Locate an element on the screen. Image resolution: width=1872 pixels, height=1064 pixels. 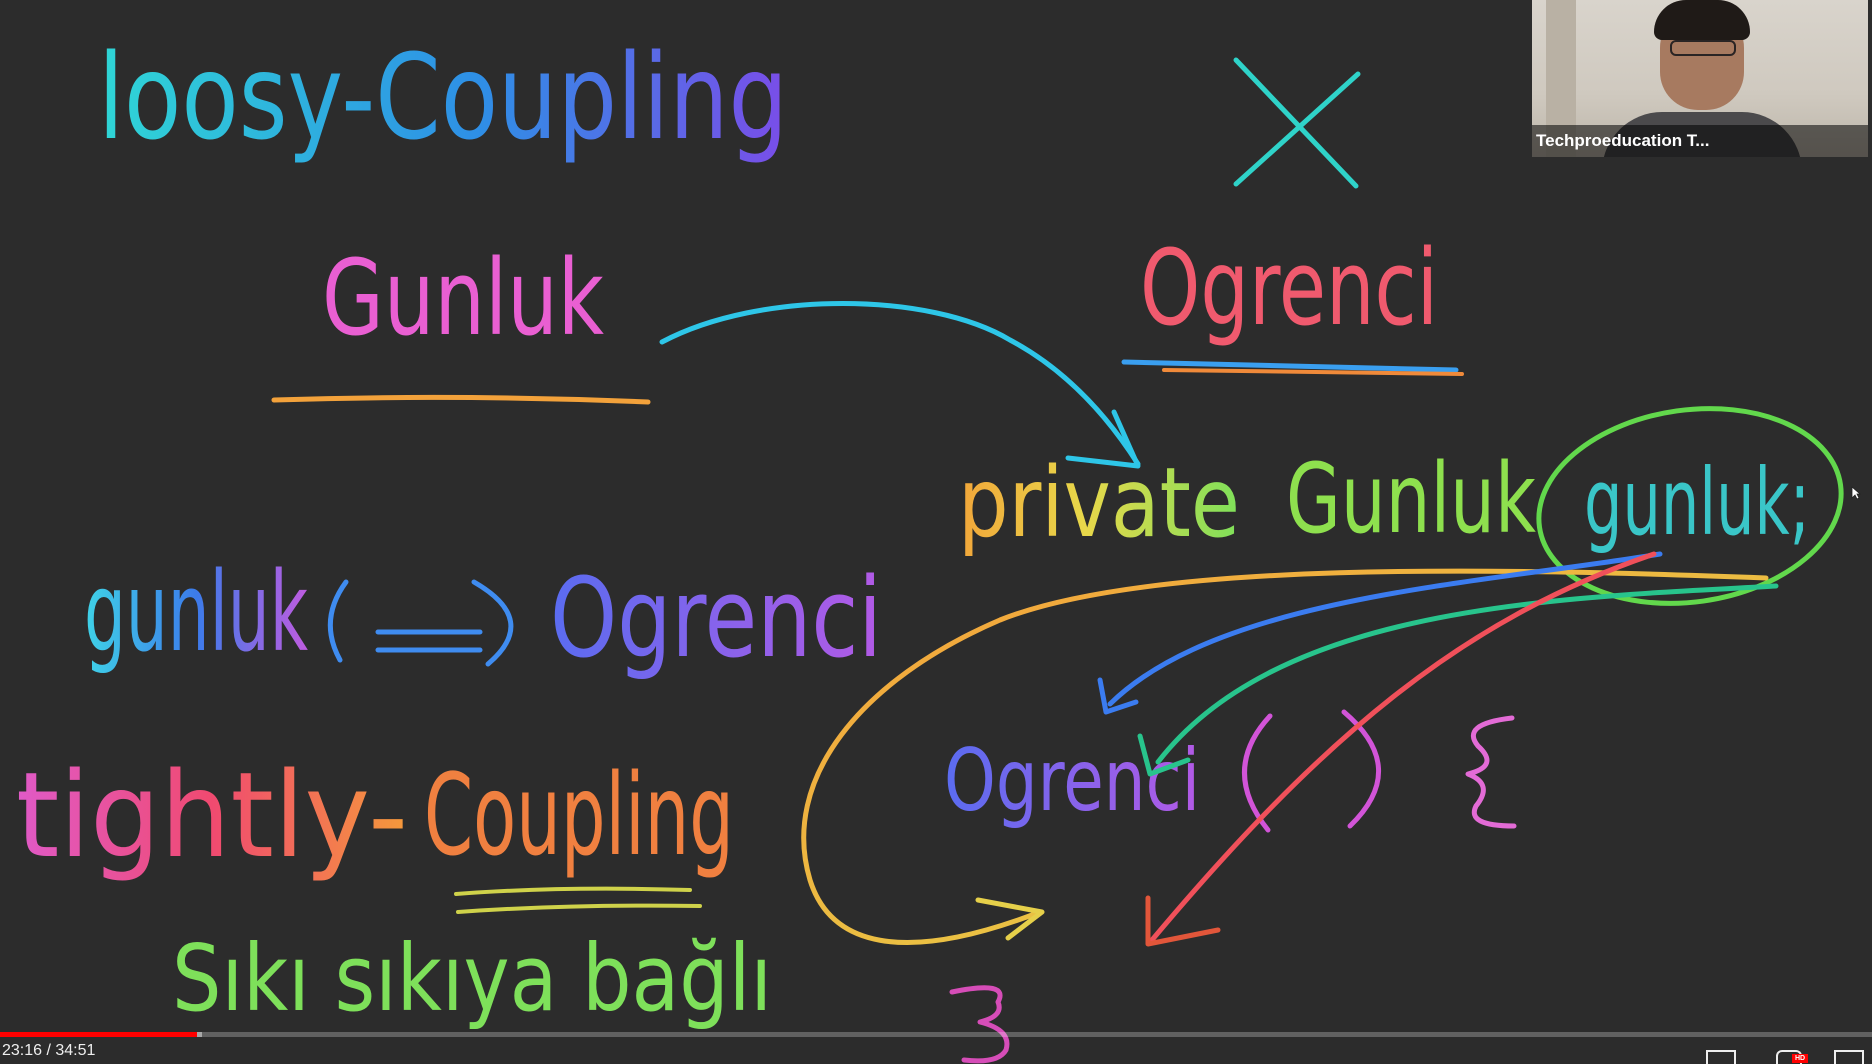
presenter-hair is located at coordinates (1702, 20).